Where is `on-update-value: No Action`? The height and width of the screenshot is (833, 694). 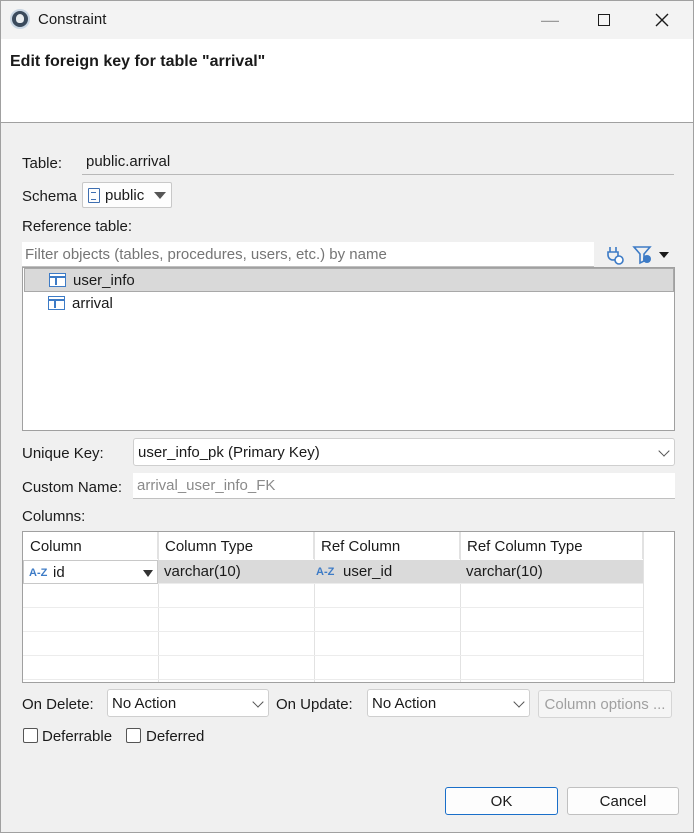
on-update-value: No Action is located at coordinates (404, 703).